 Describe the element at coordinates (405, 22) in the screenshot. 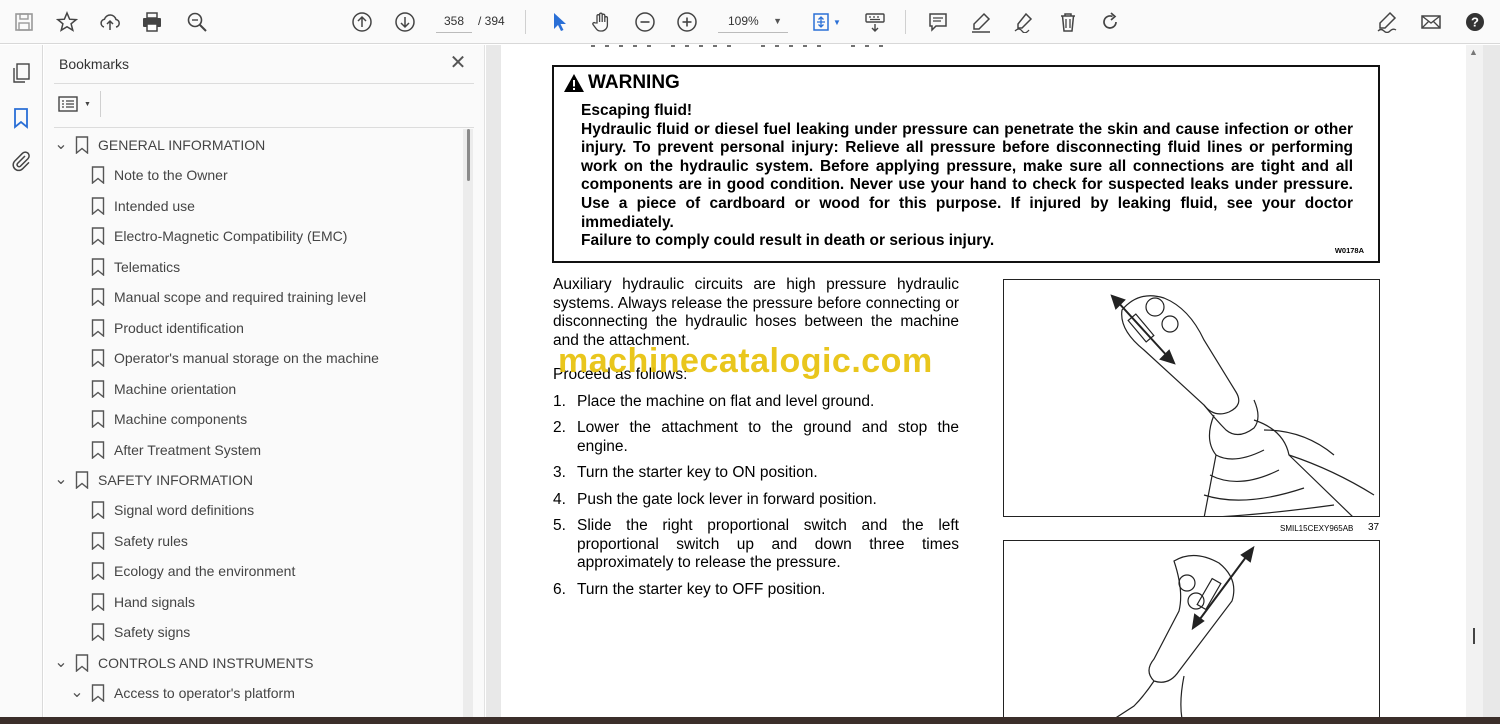

I see `next-page-icon` at that location.